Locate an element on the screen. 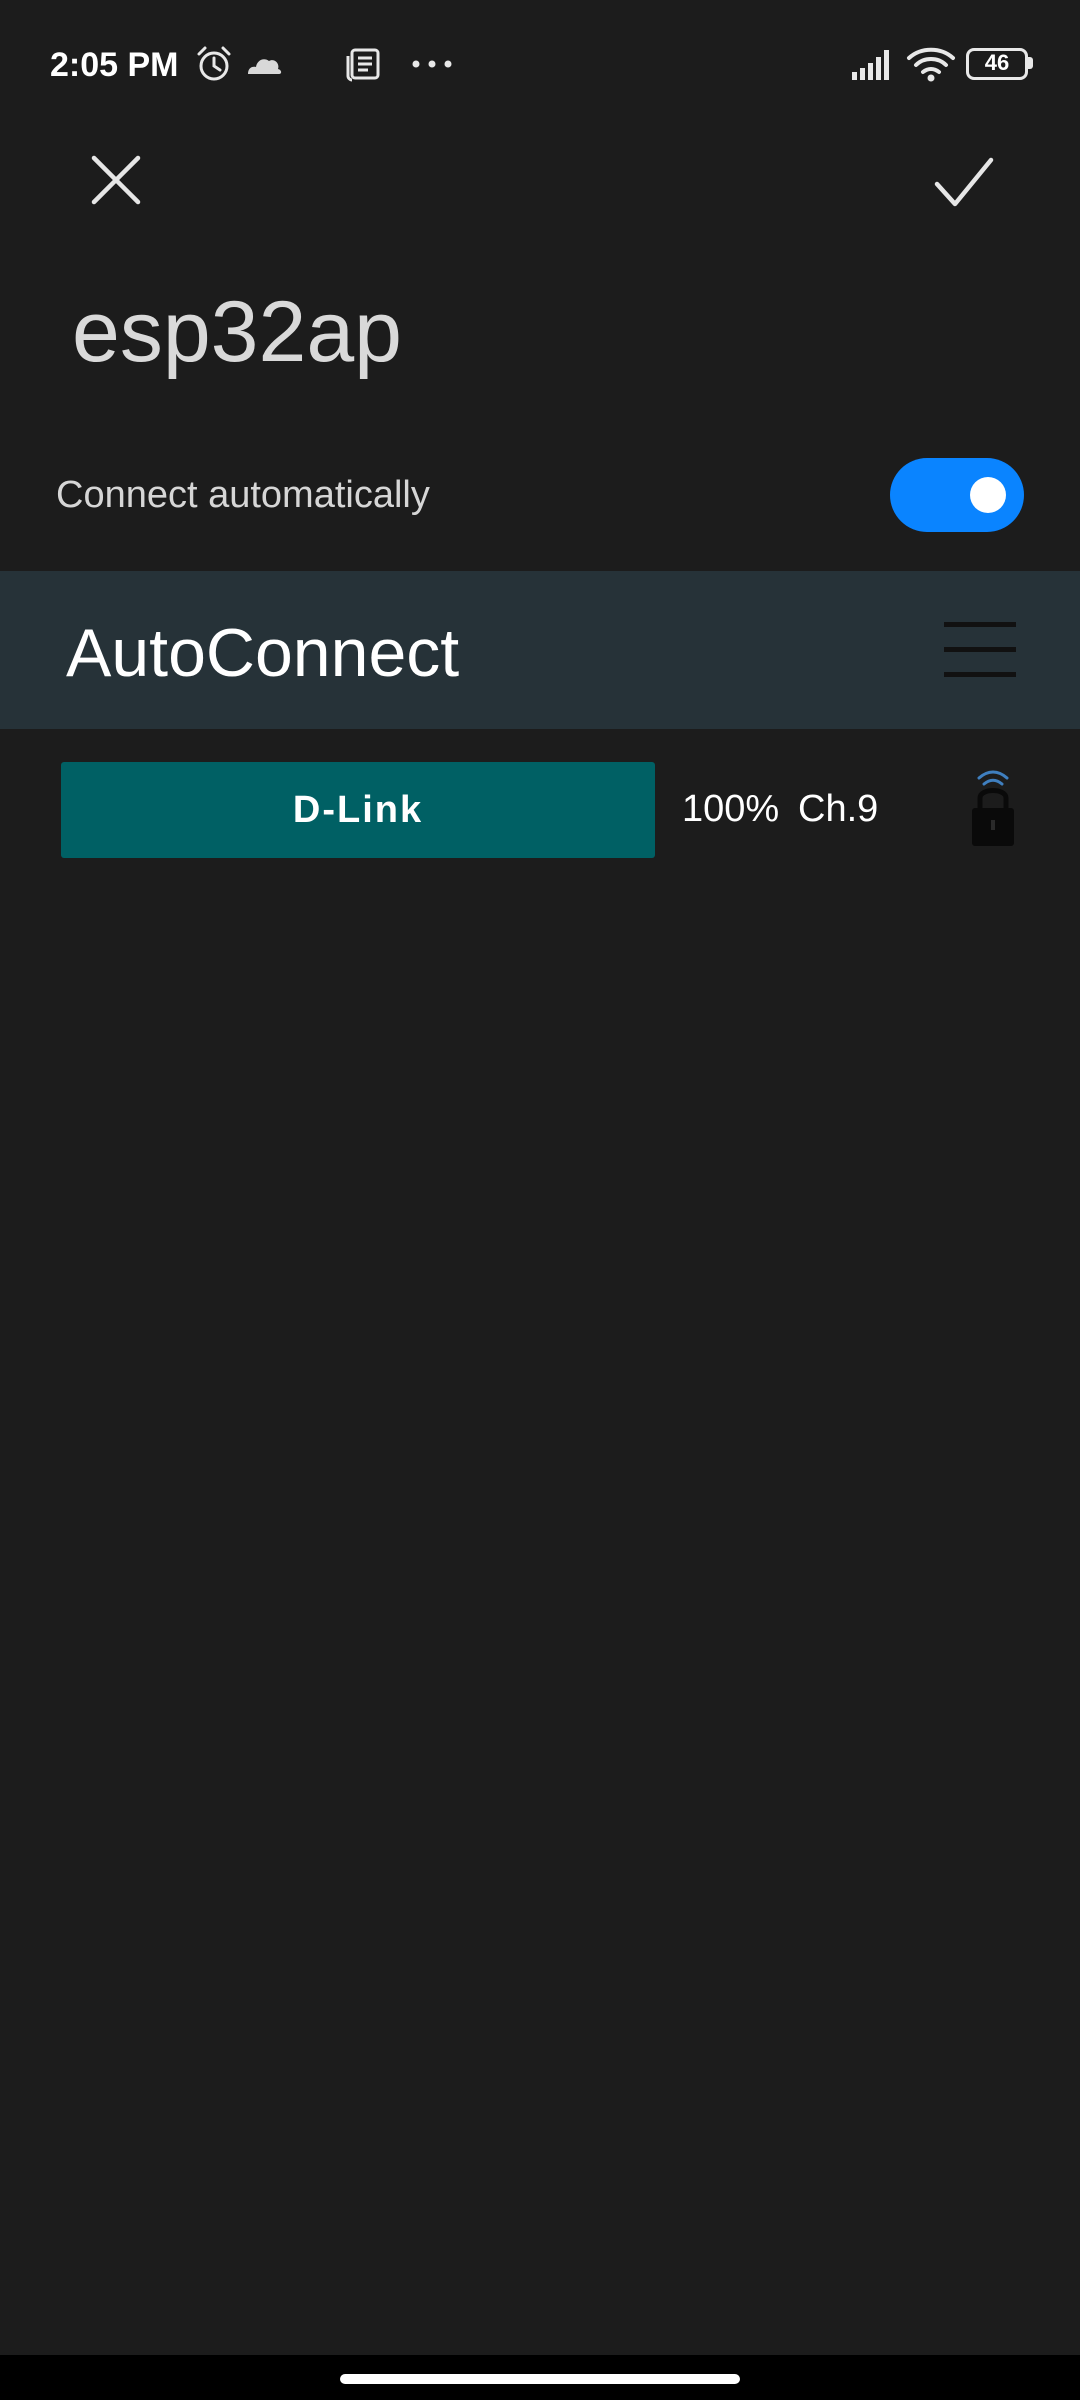  check-icon is located at coordinates (964, 182).